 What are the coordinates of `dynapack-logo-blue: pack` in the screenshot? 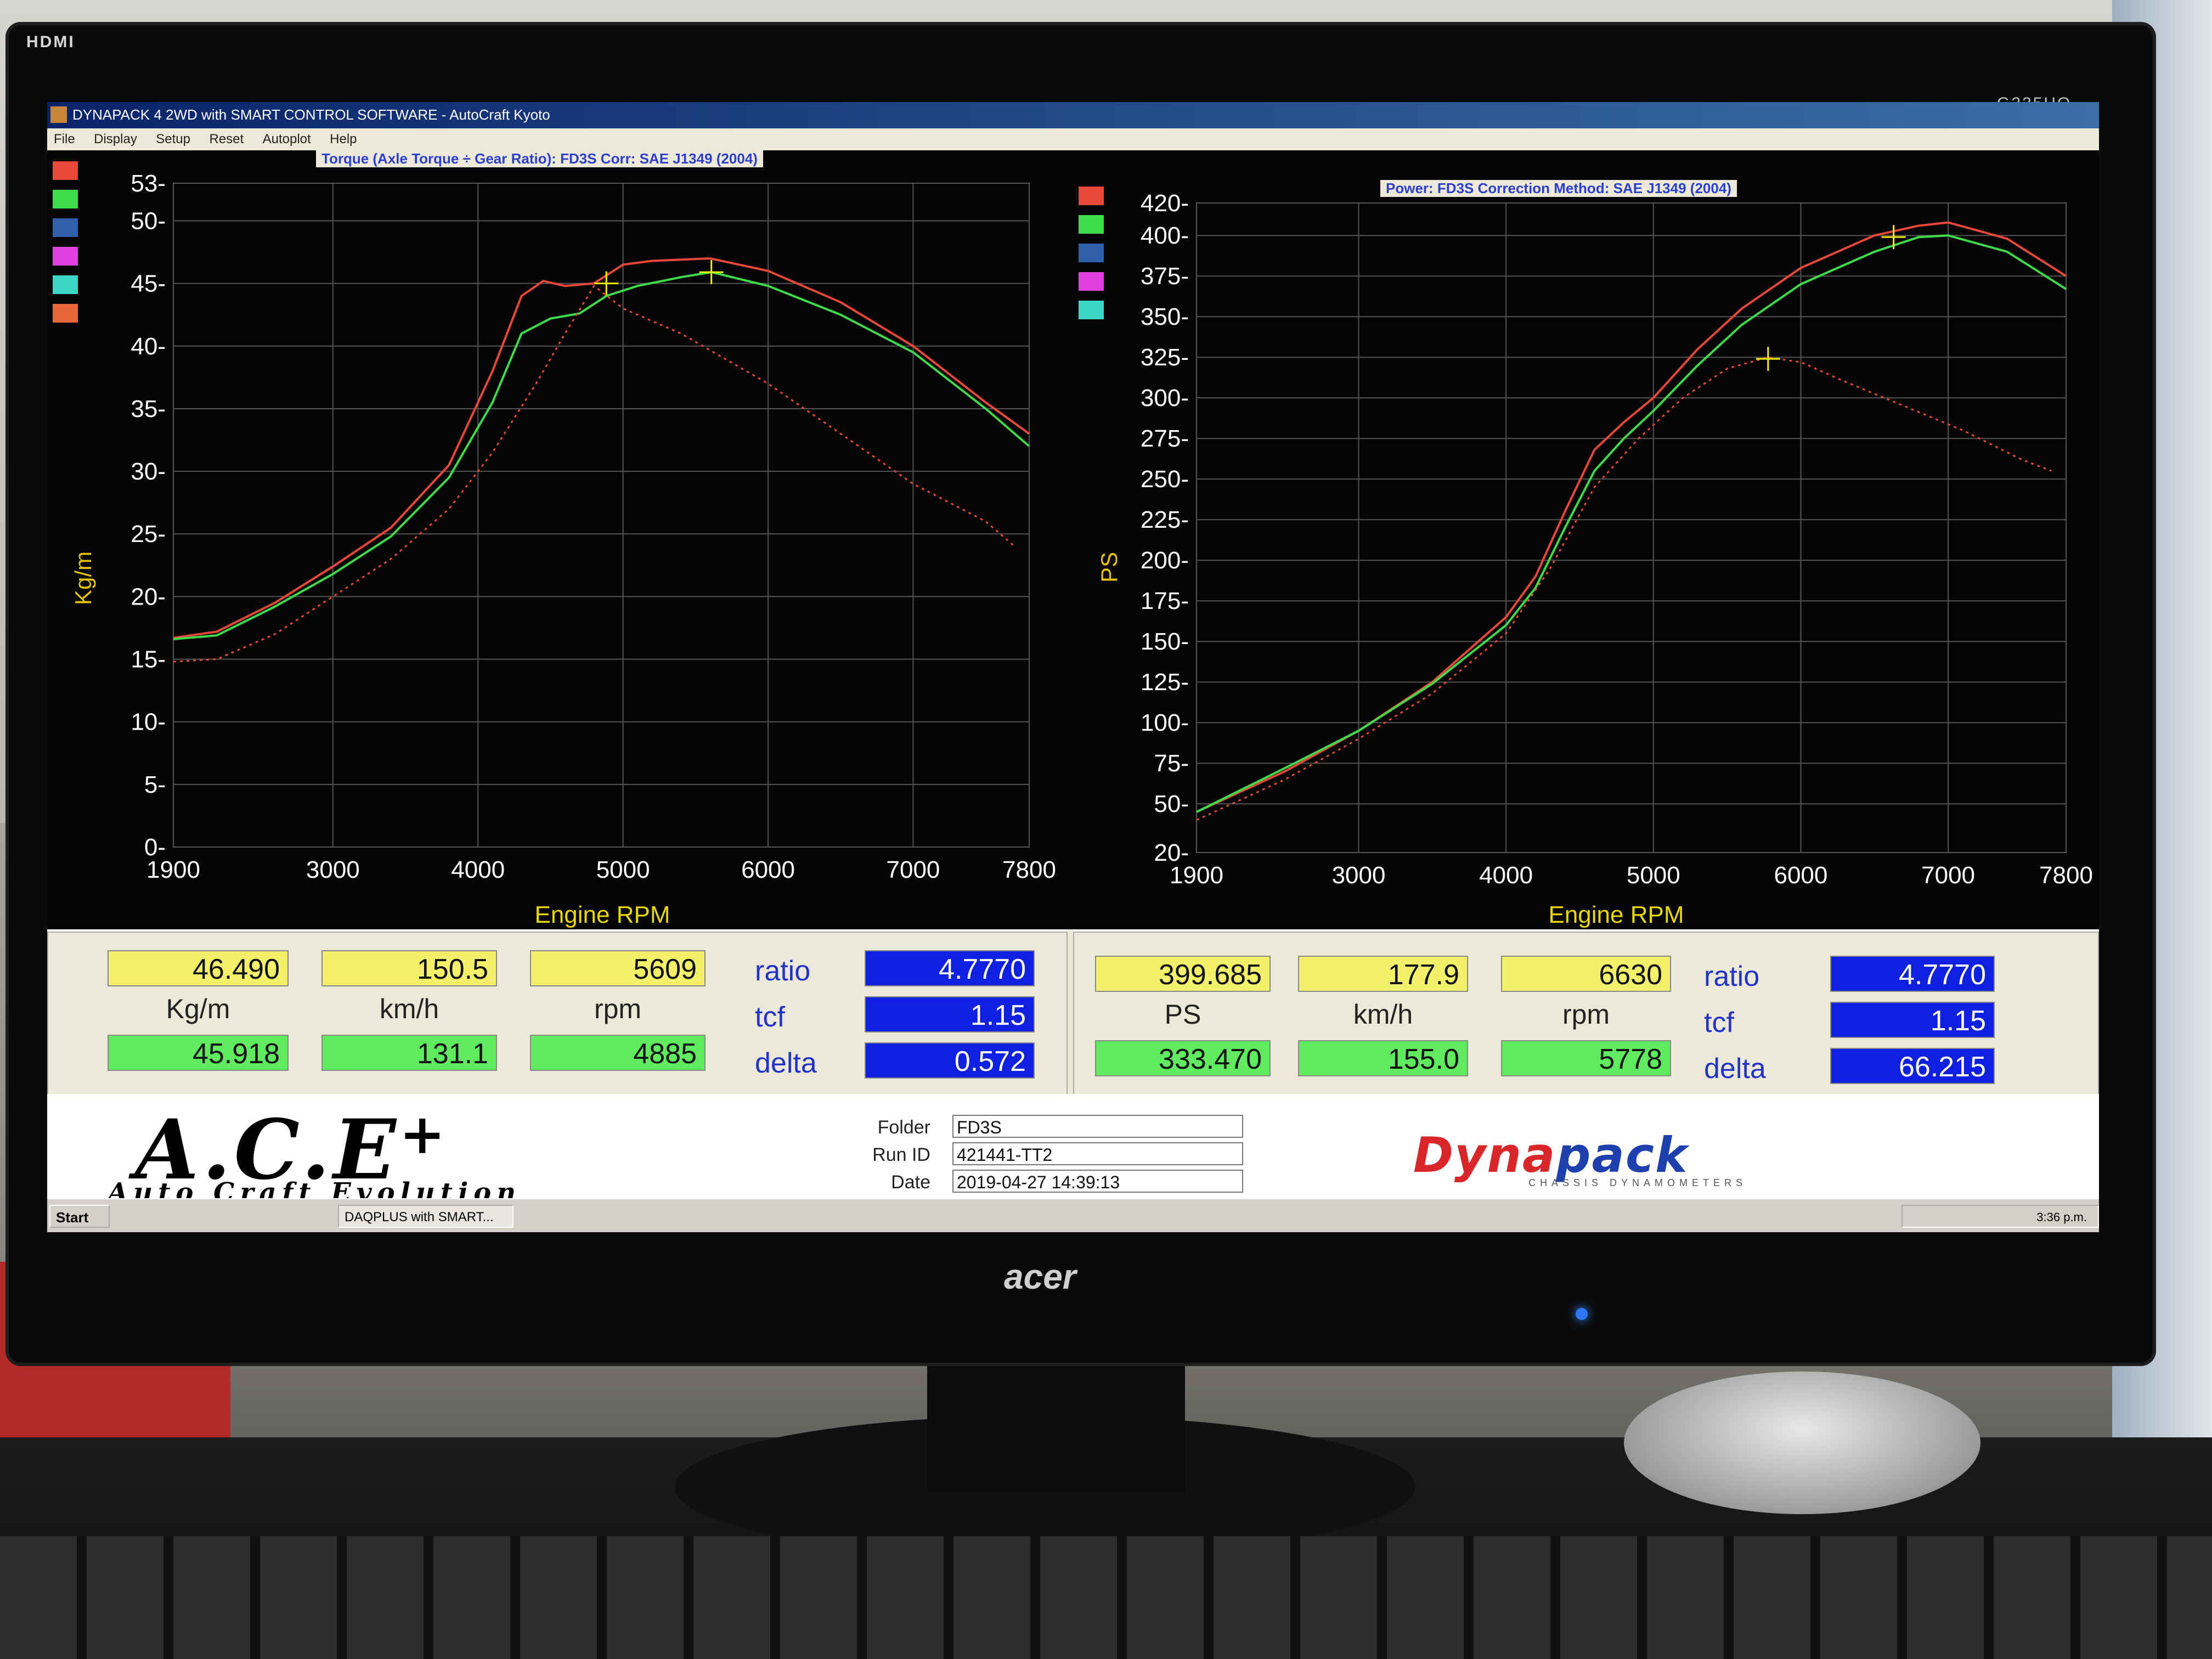 It's located at (1623, 1155).